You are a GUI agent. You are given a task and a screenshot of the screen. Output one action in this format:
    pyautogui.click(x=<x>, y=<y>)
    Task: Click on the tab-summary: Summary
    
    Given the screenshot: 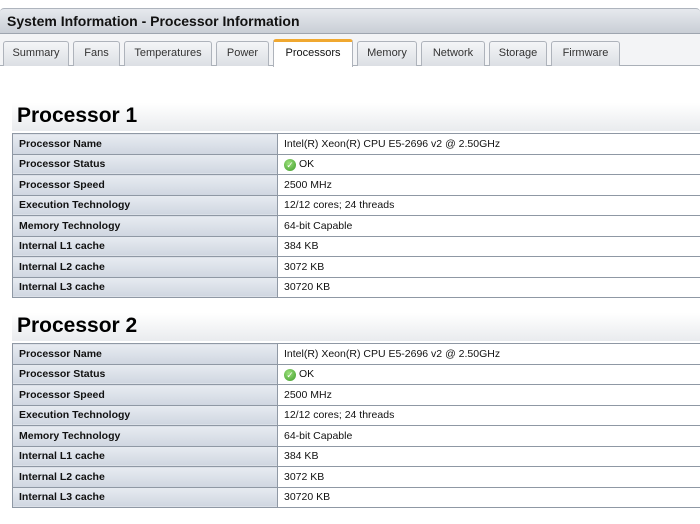 What is the action you would take?
    pyautogui.click(x=36, y=53)
    